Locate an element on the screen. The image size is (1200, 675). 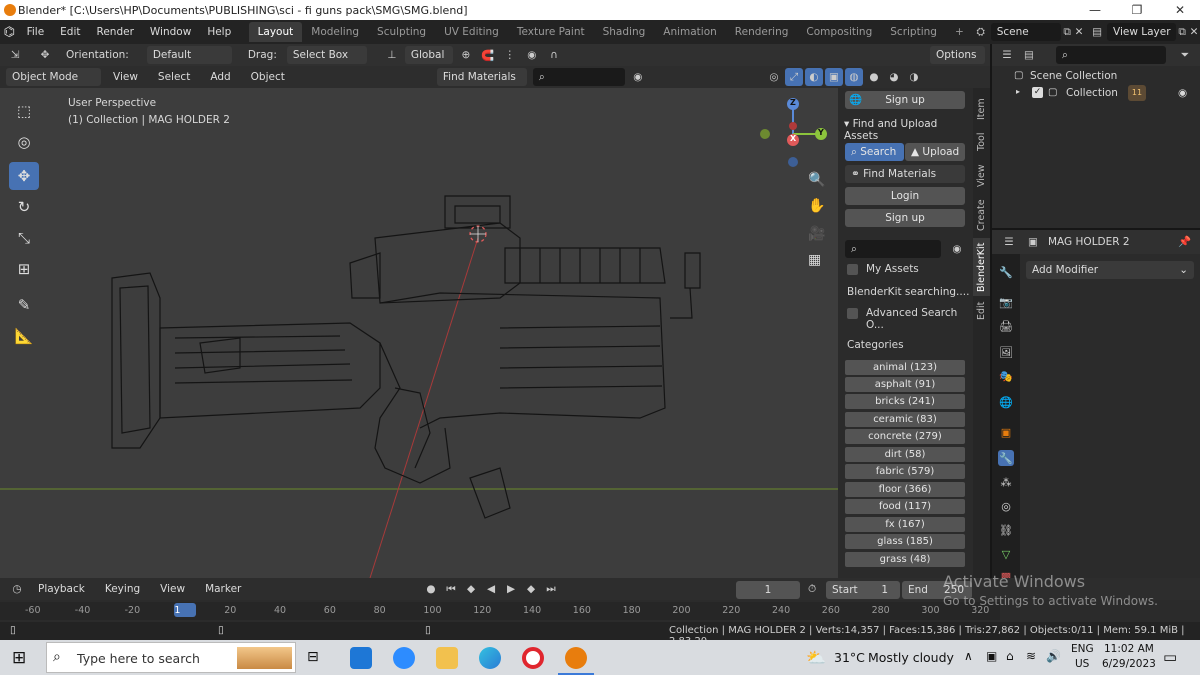
language-primary: ENG is located at coordinates (1082, 649).